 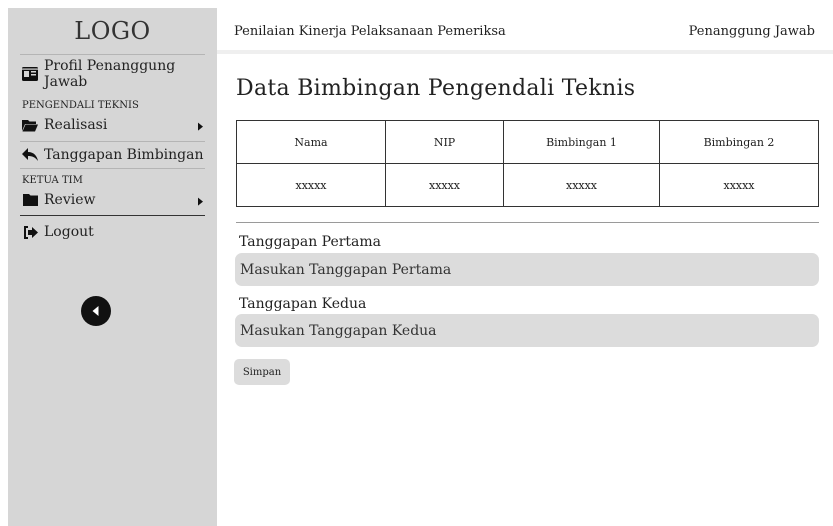 What do you see at coordinates (527, 222) in the screenshot?
I see `section-divider` at bounding box center [527, 222].